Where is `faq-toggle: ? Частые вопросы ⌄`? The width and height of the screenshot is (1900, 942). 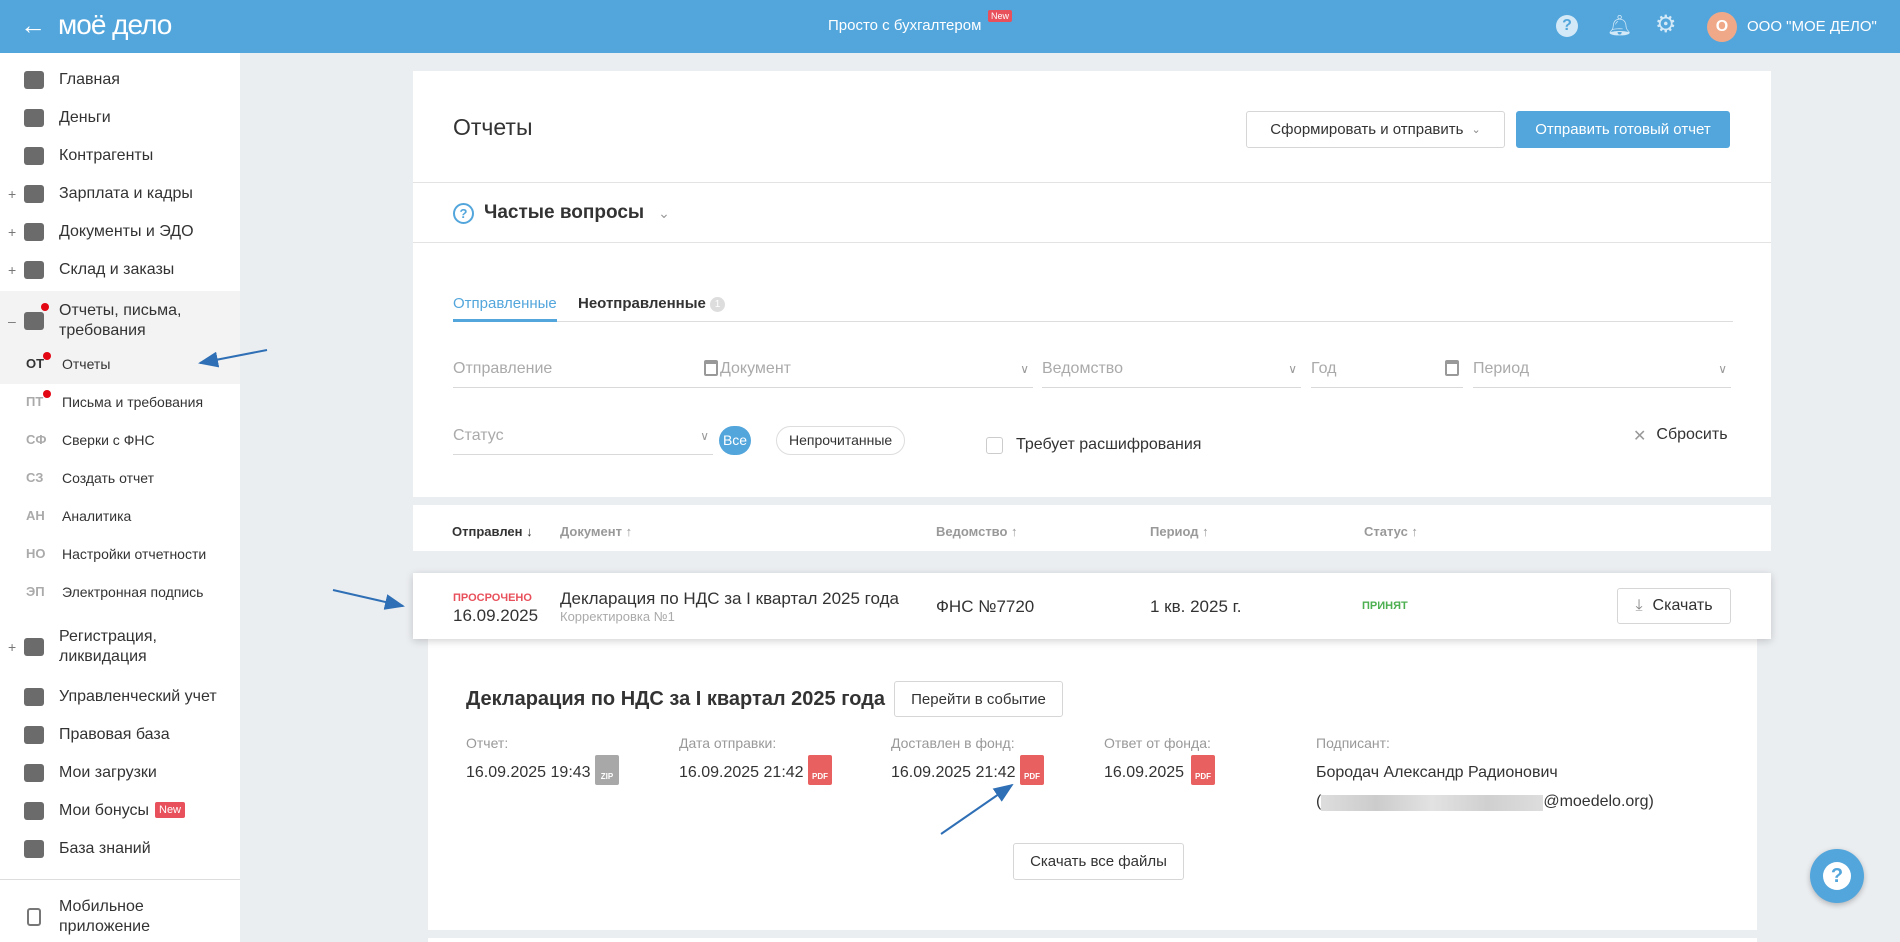
faq-toggle: ? Частые вопросы ⌄ is located at coordinates (561, 213).